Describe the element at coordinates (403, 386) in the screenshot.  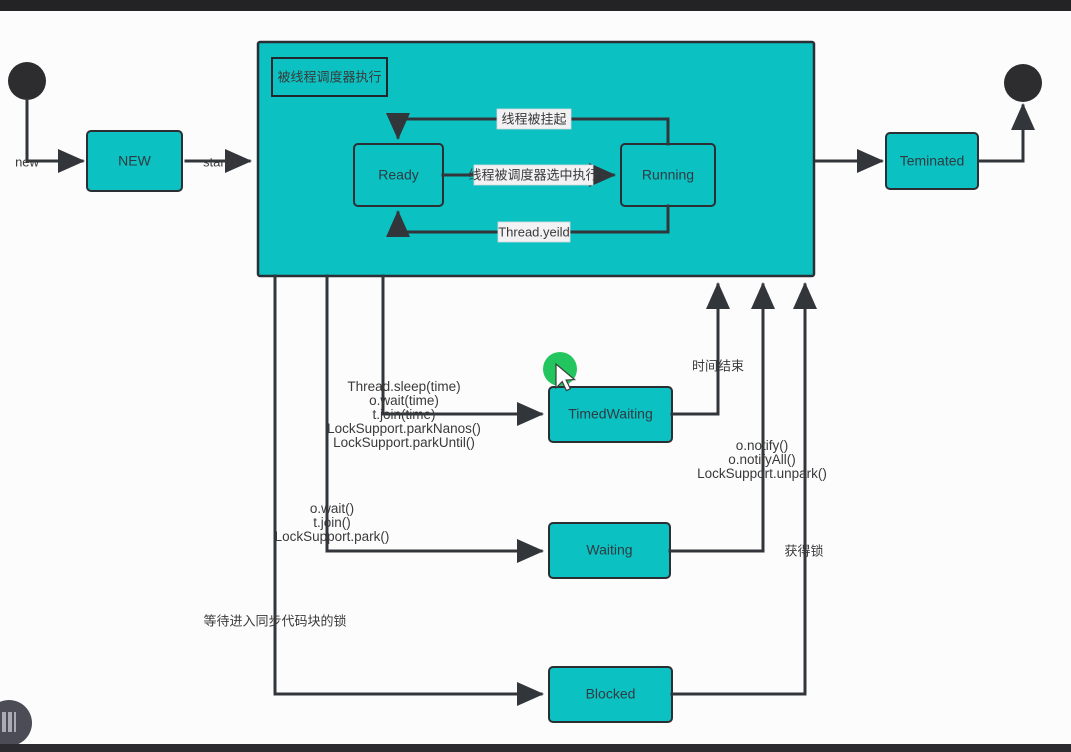
I see `label-timed-group-line-0: Thread.sleep(time)` at that location.